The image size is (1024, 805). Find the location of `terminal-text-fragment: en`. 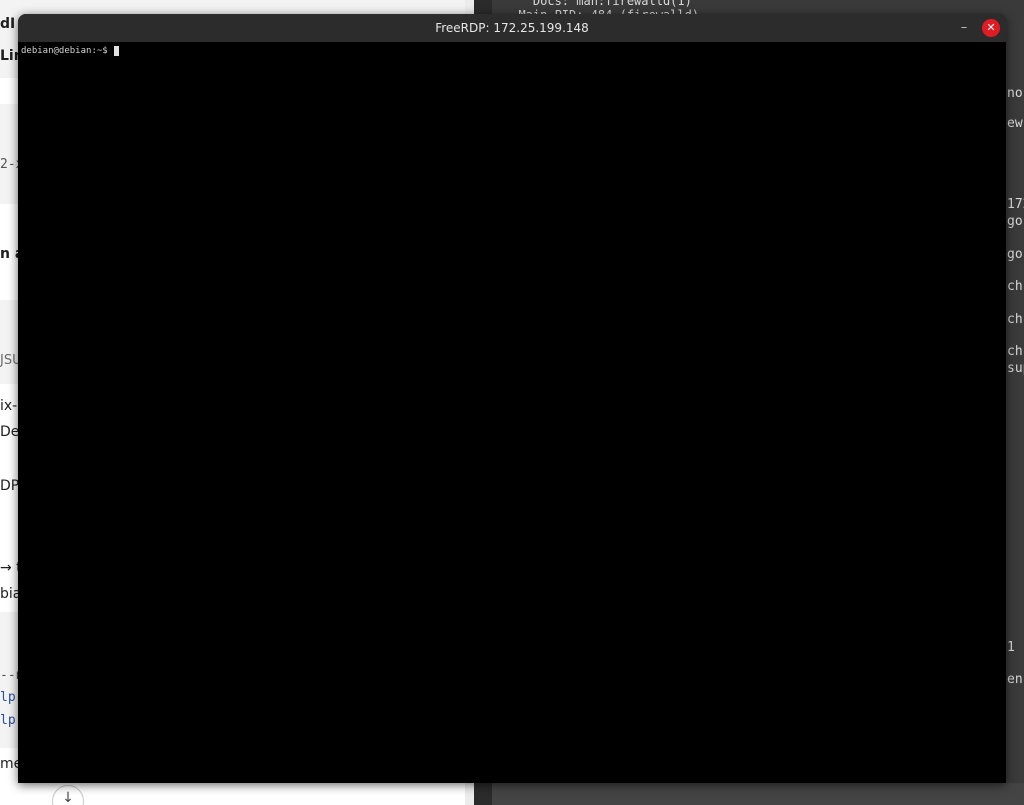

terminal-text-fragment: en is located at coordinates (1015, 679).